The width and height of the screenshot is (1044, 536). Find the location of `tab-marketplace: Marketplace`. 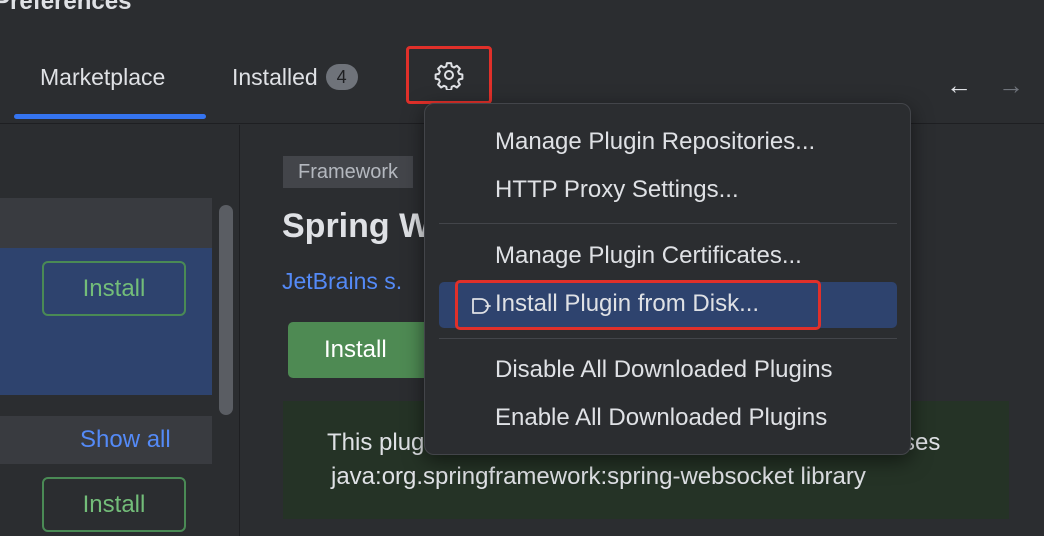

tab-marketplace: Marketplace is located at coordinates (102, 77).